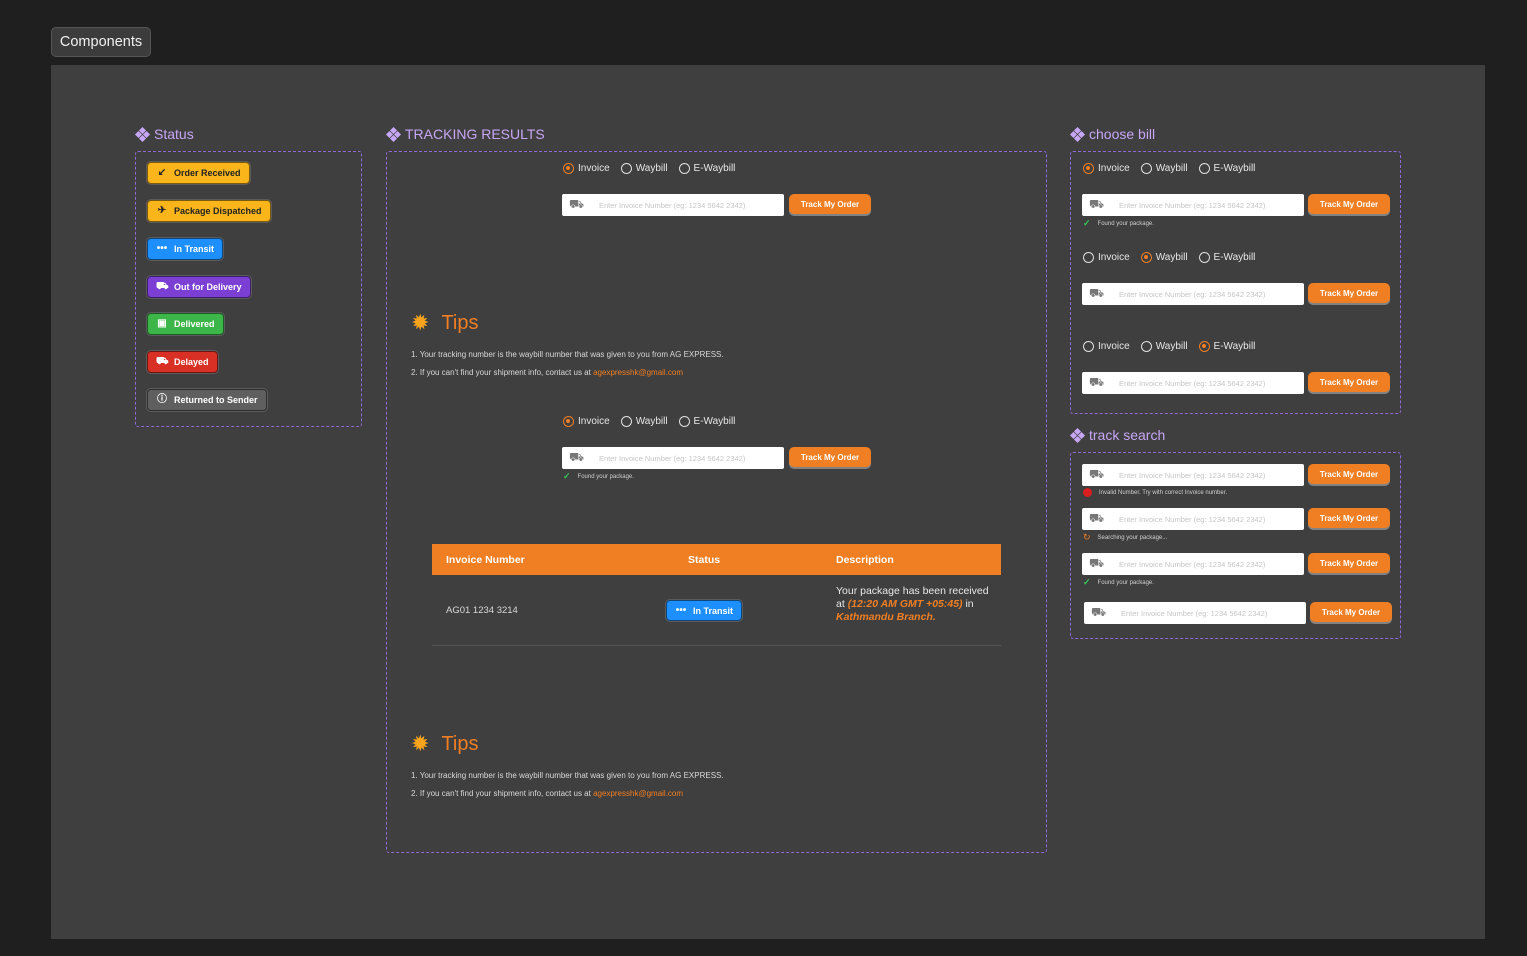  Describe the element at coordinates (162, 172) in the screenshot. I see `arrow-down-left-icon: ↙` at that location.